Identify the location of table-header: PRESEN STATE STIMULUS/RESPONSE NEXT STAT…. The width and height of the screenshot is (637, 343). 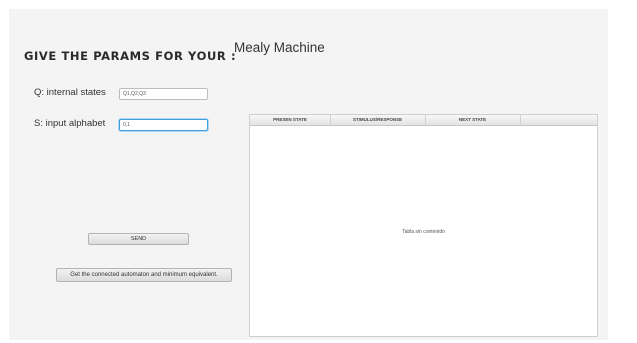
(423, 120).